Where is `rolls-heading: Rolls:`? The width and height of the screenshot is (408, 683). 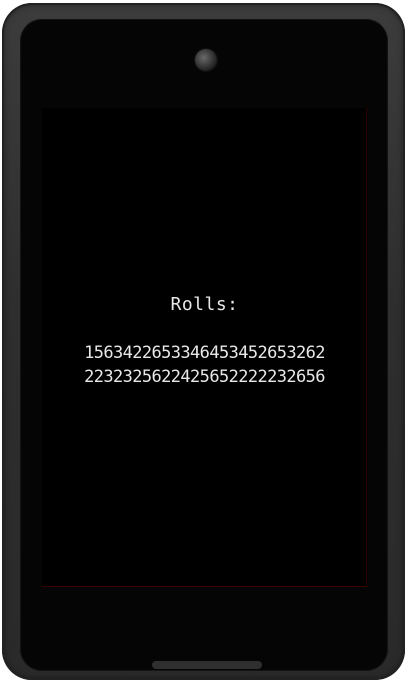 rolls-heading: Rolls: is located at coordinates (204, 304).